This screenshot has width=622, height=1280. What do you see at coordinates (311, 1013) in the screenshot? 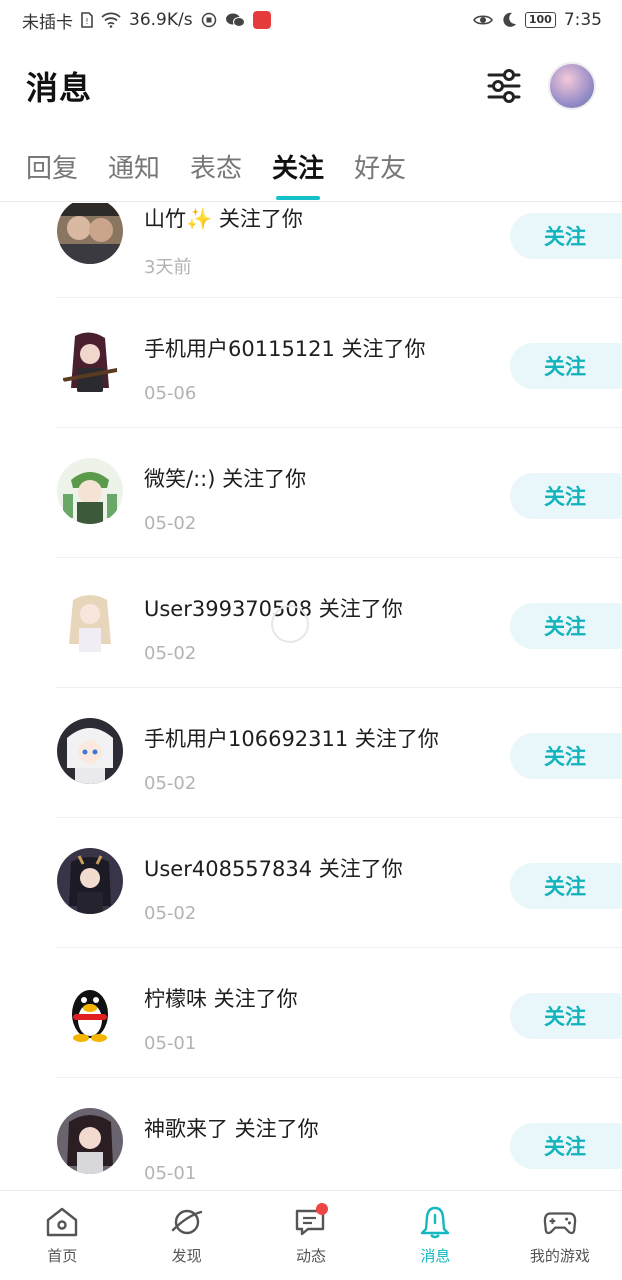
I see `list-item: 柠檬味 关注了你 05-01 关注` at bounding box center [311, 1013].